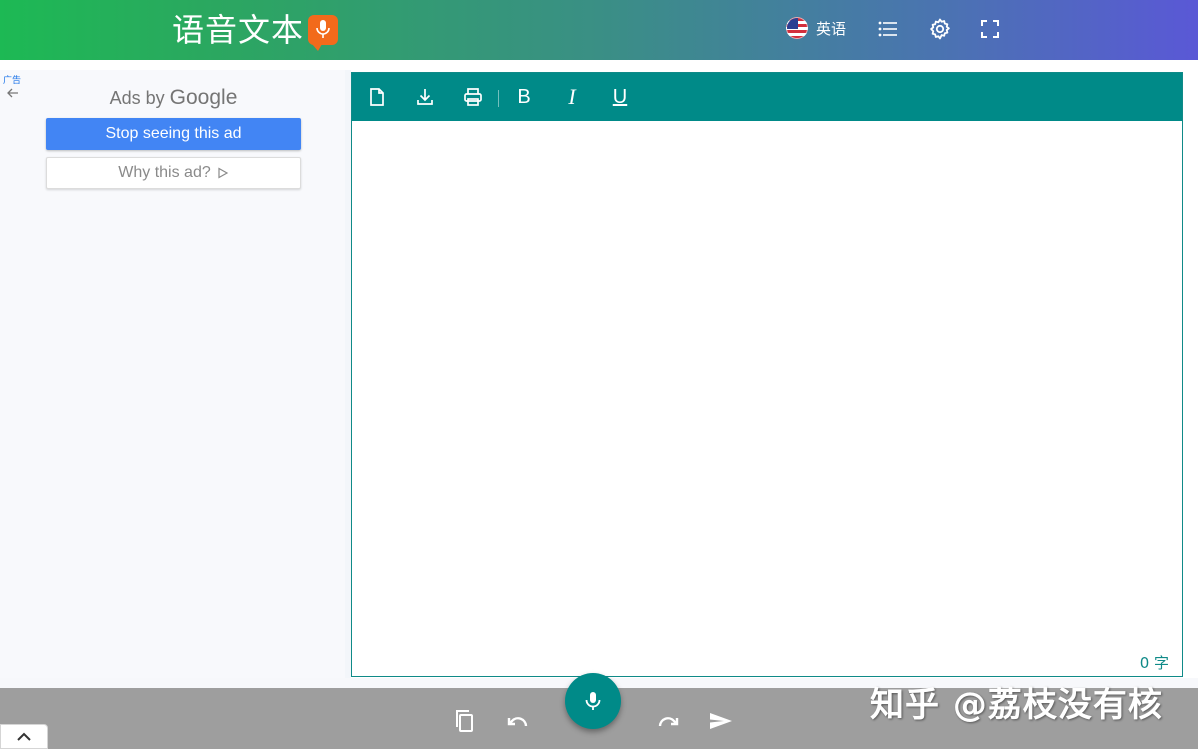  I want to click on underline-letter: U, so click(620, 96).